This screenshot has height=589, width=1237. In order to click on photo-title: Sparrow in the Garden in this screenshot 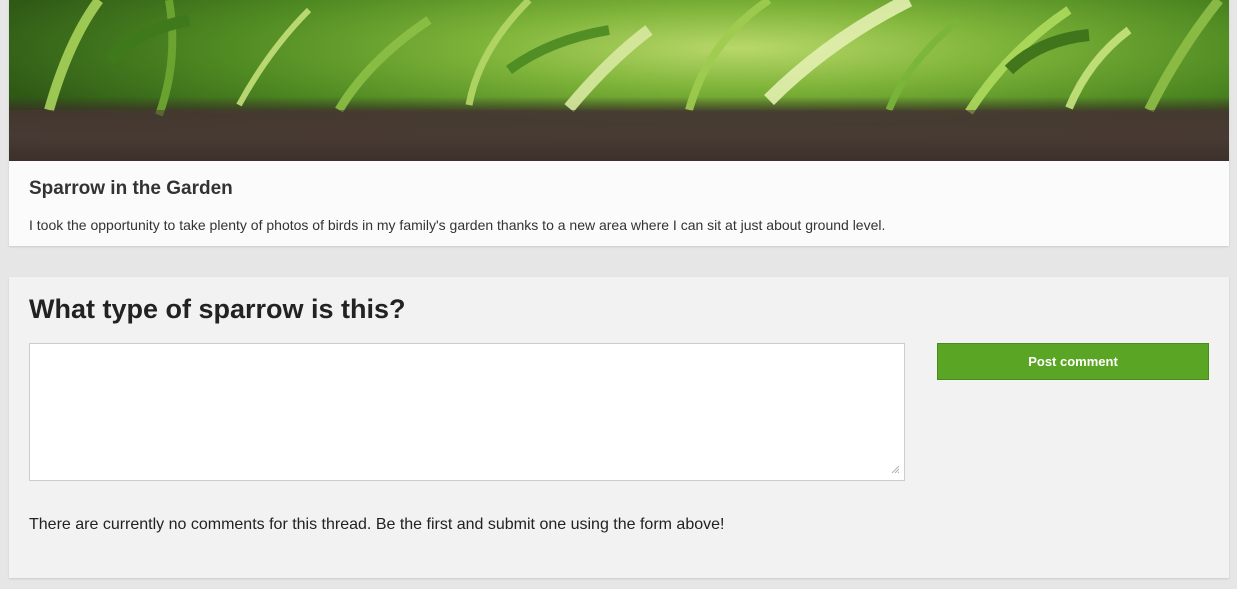, I will do `click(131, 188)`.